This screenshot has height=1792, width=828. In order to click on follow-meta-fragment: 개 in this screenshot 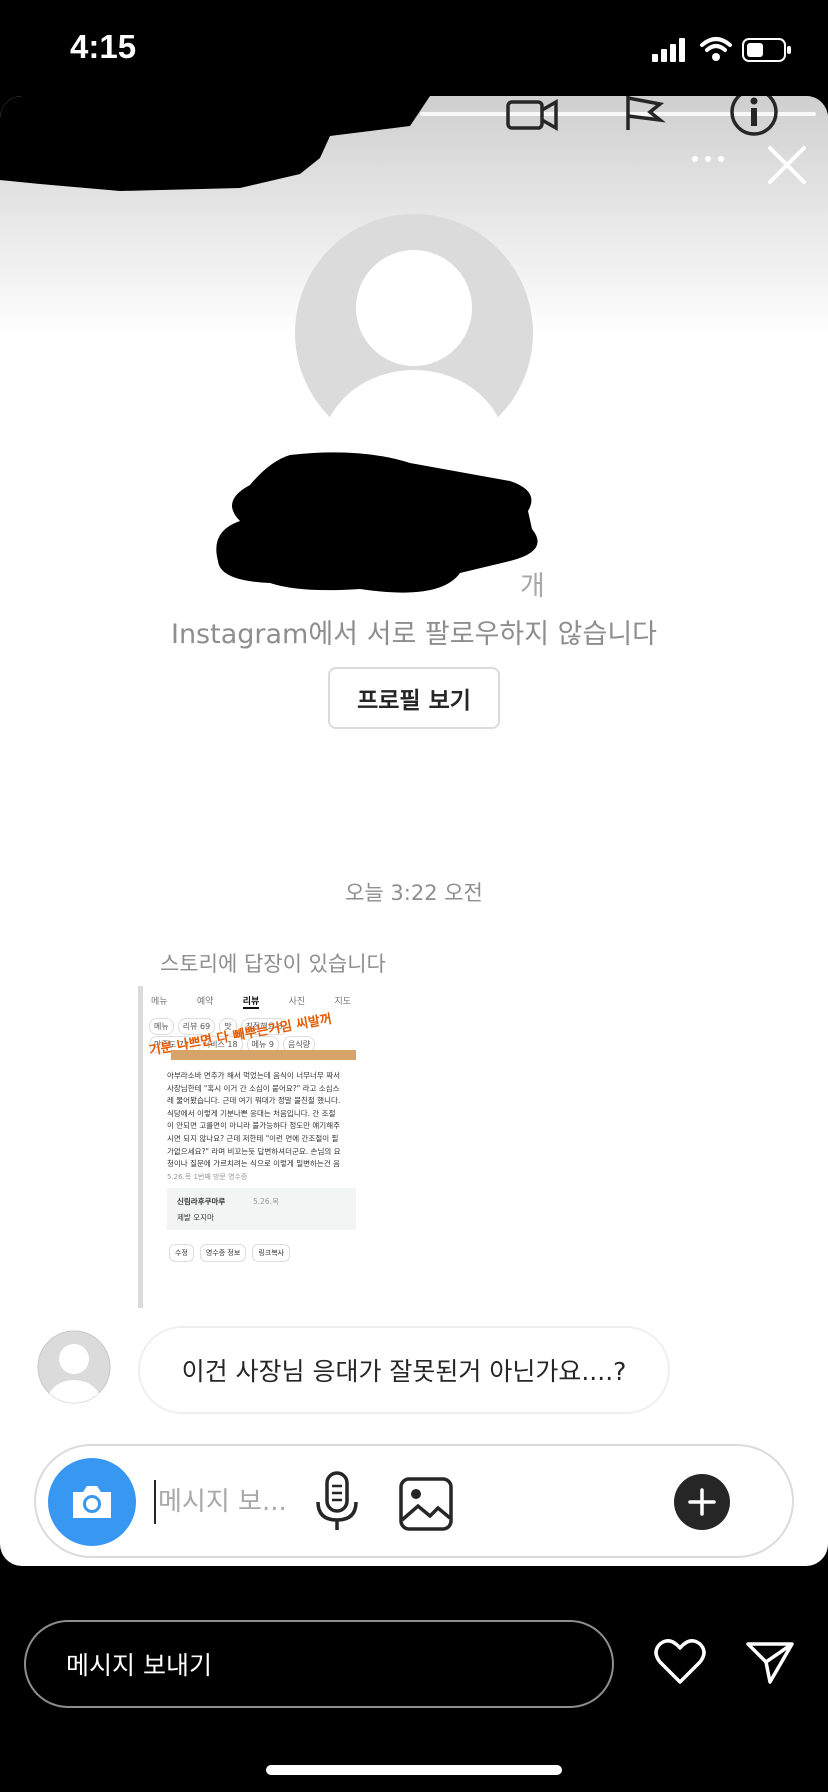, I will do `click(532, 586)`.